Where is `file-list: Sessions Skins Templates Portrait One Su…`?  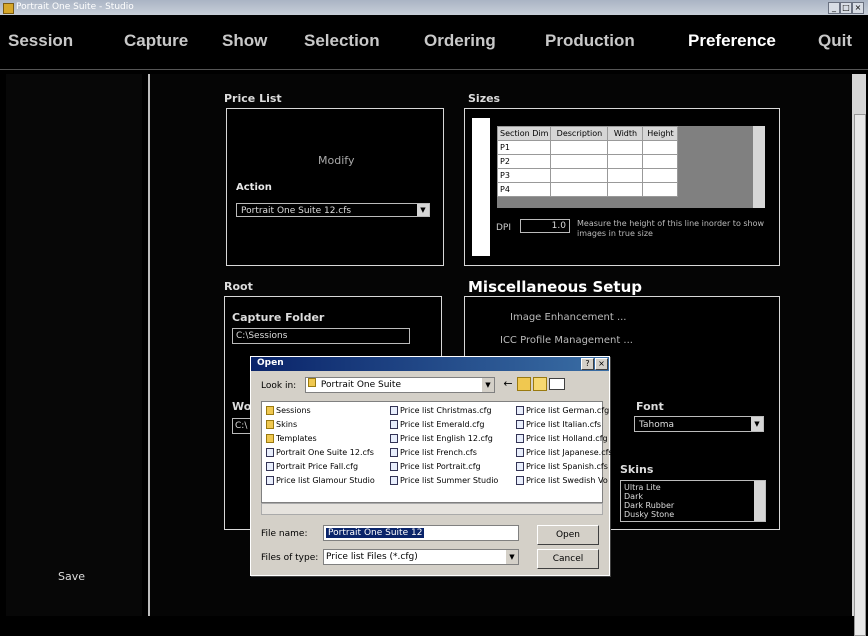
file-list: Sessions Skins Templates Portrait One Su… is located at coordinates (437, 452).